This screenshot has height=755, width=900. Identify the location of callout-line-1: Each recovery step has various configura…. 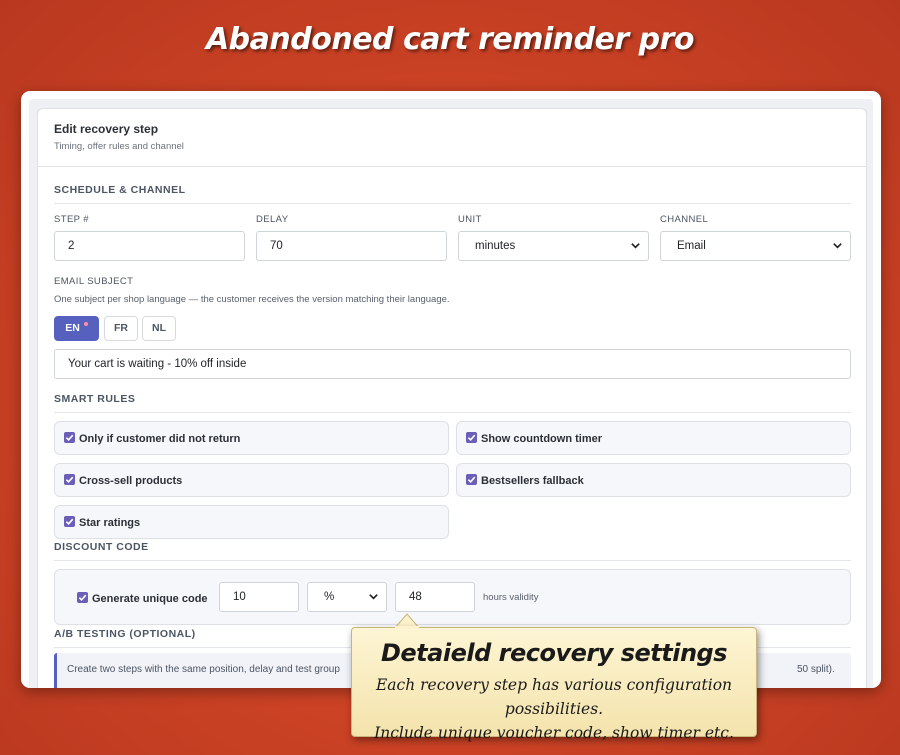
(554, 697).